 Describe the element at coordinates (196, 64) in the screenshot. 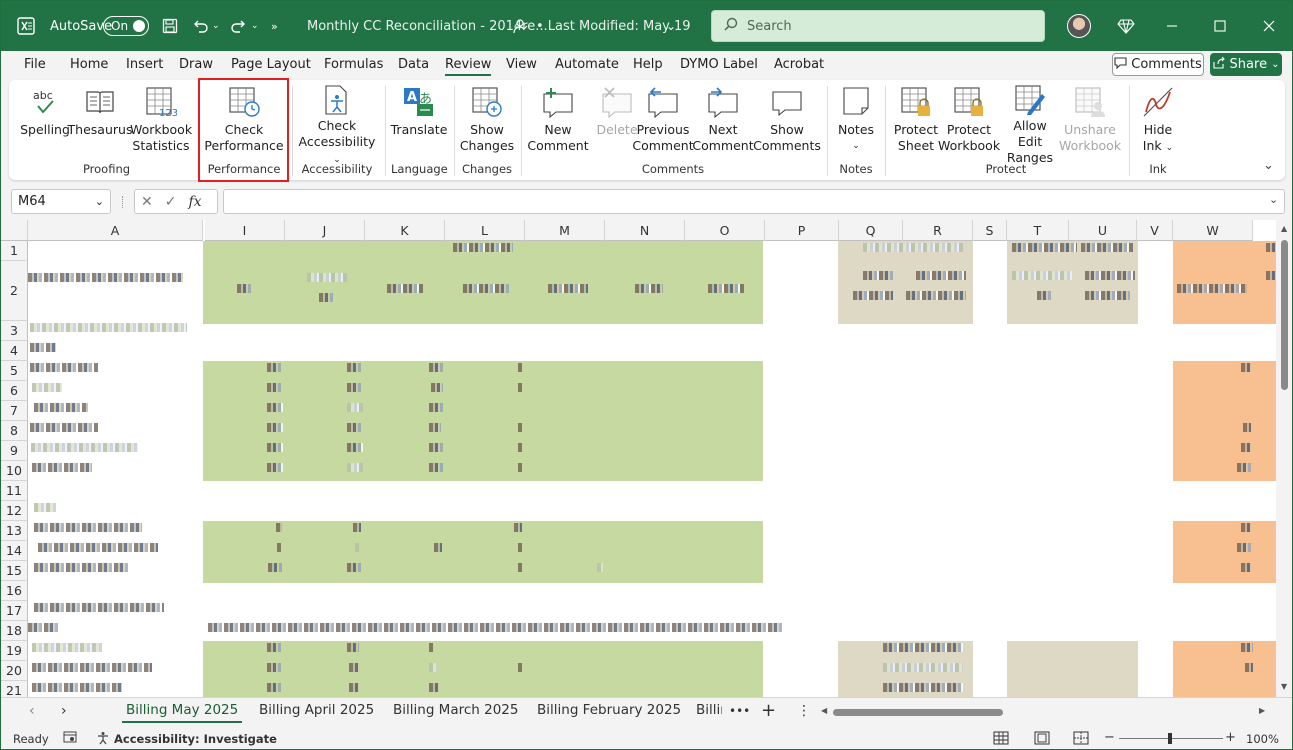

I see `menu-draw: Draw` at that location.